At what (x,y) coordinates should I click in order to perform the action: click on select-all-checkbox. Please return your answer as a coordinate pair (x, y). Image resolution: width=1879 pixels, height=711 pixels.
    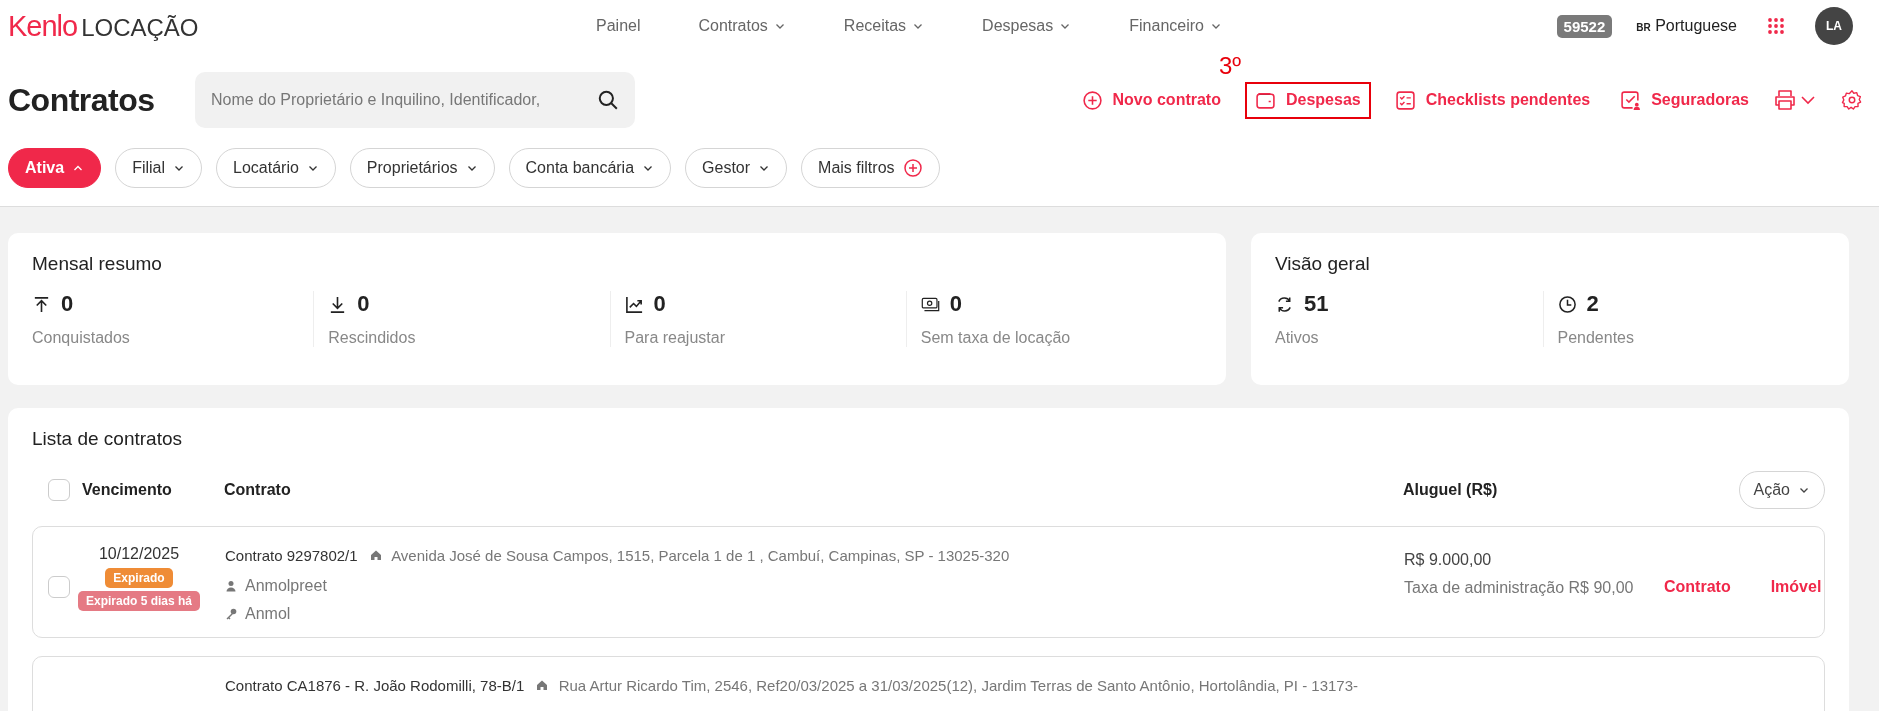
    Looking at the image, I should click on (59, 490).